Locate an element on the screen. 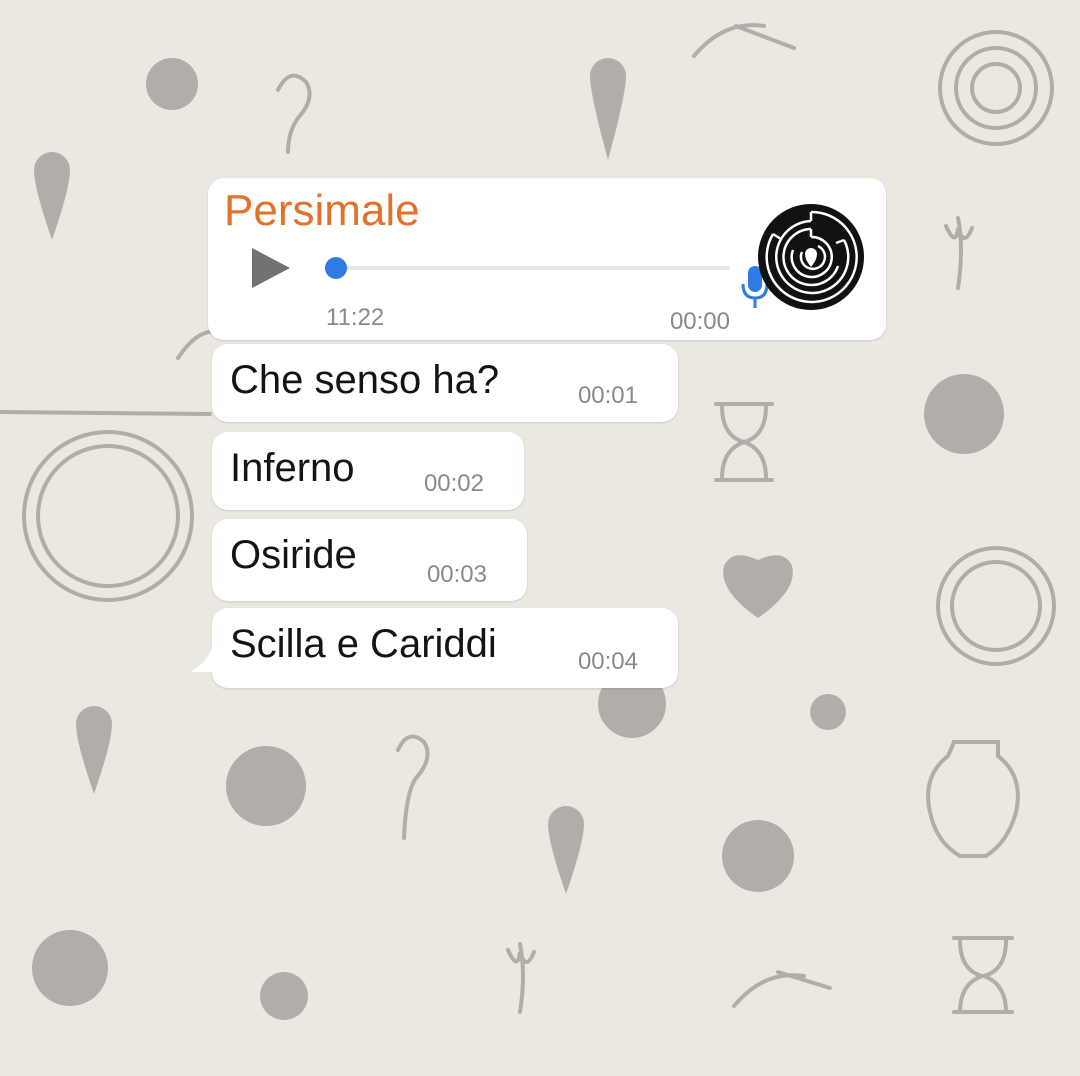 This screenshot has height=1076, width=1080. message-bubble: Osiride 00:03 is located at coordinates (369, 560).